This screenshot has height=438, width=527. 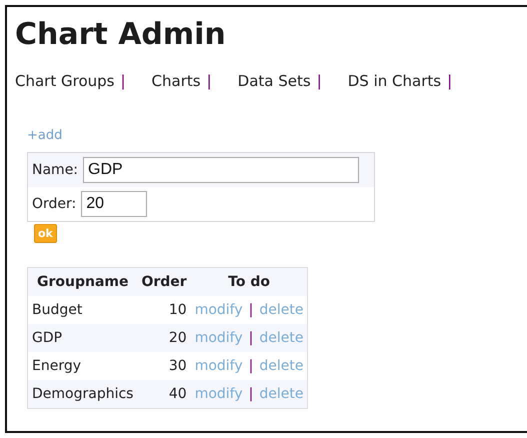 I want to click on field-label: Order:, so click(x=54, y=204).